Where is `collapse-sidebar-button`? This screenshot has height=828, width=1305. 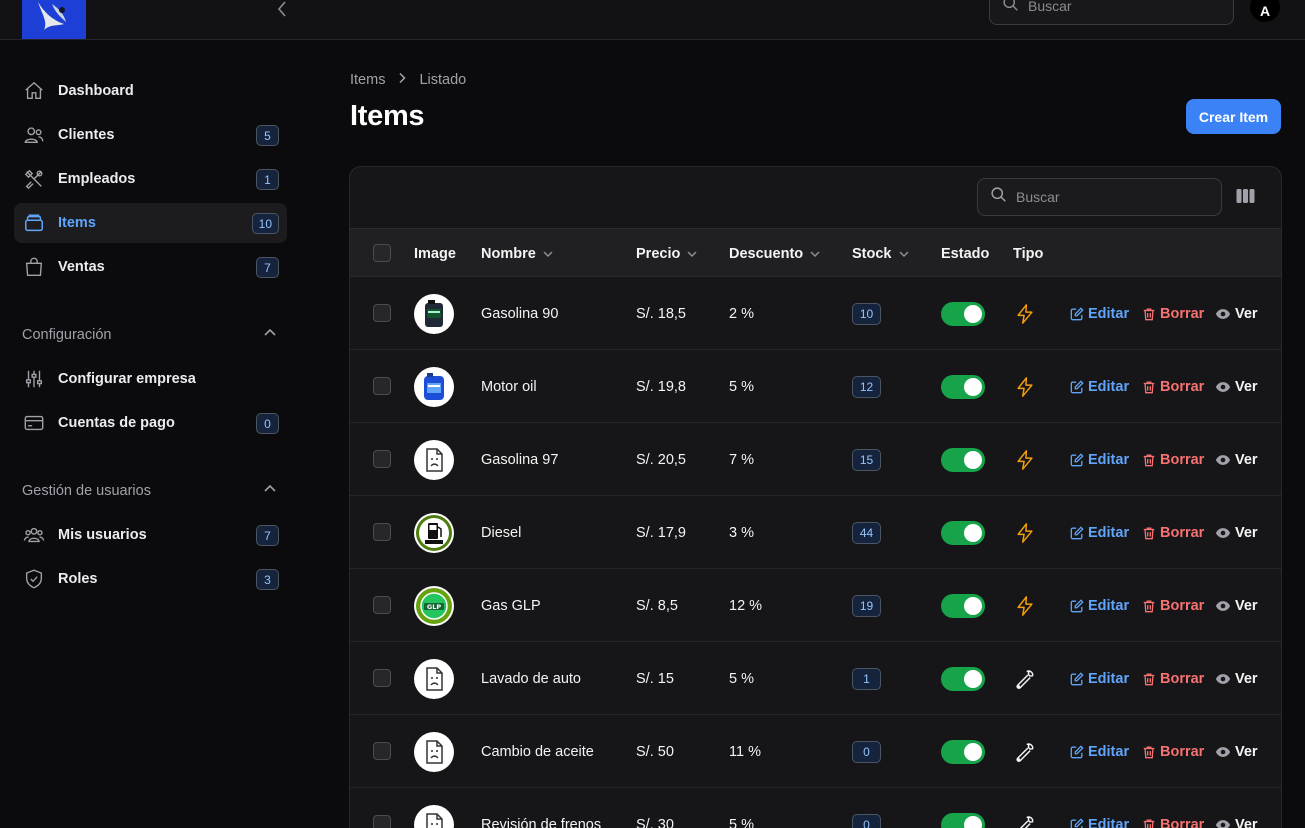 collapse-sidebar-button is located at coordinates (282, 9).